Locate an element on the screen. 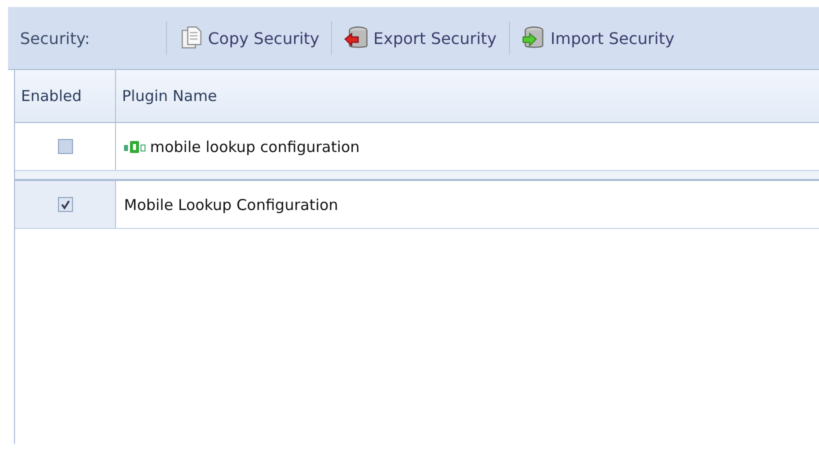  toolbar-button: Copy Security is located at coordinates (249, 38).